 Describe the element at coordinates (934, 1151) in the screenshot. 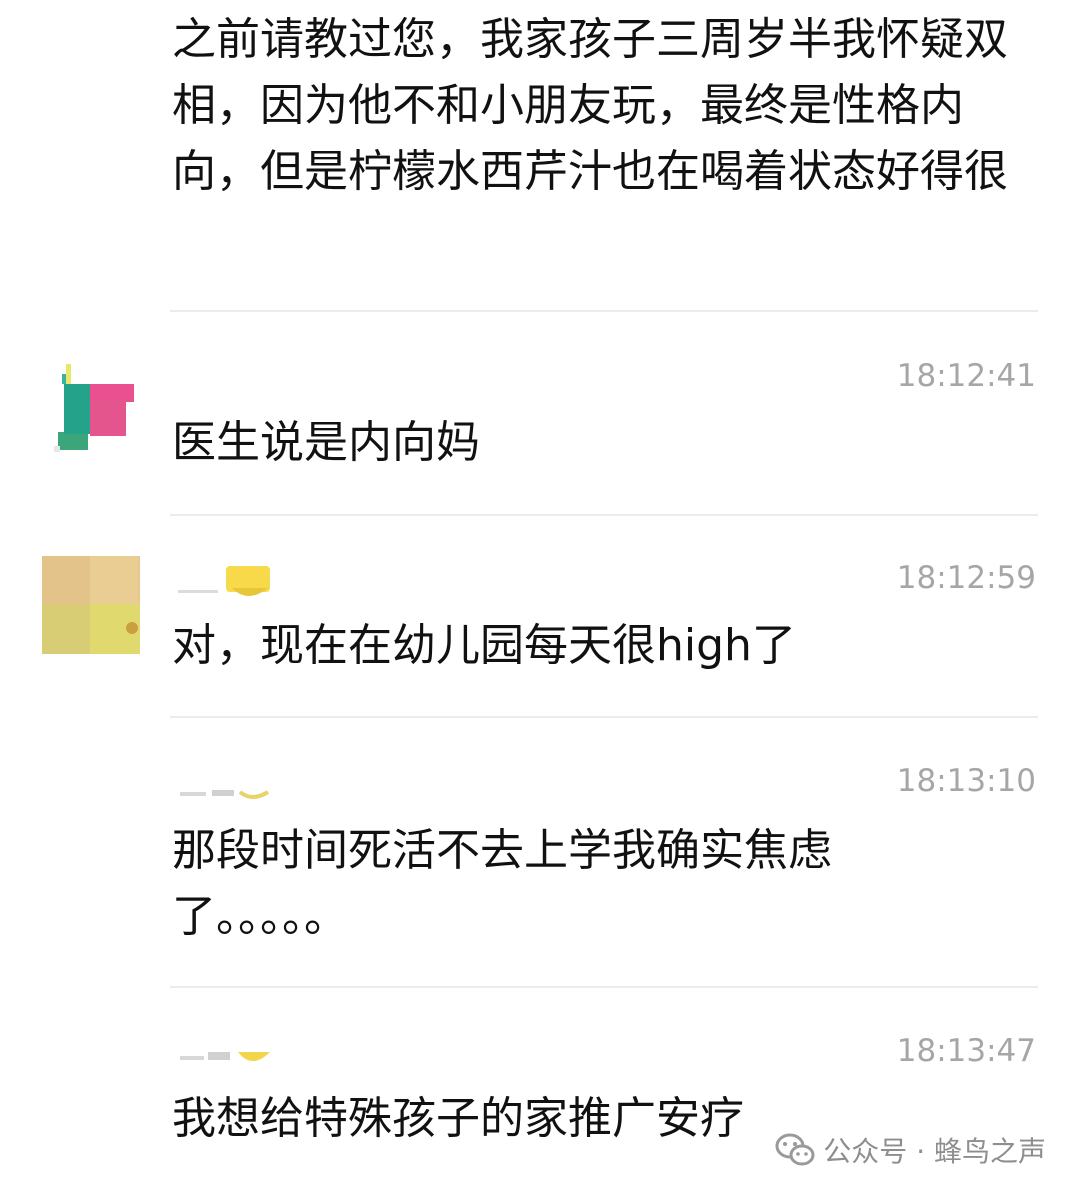

I see `watermark-label: 公众号 · 蜂鸟之声` at that location.